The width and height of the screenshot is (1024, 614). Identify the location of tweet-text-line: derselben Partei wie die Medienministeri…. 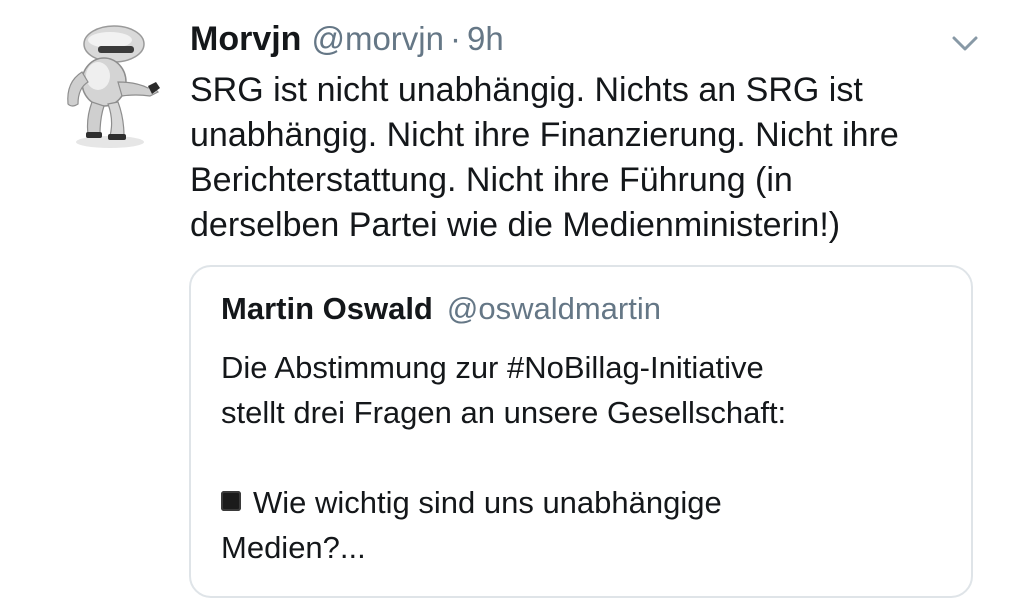
(515, 225).